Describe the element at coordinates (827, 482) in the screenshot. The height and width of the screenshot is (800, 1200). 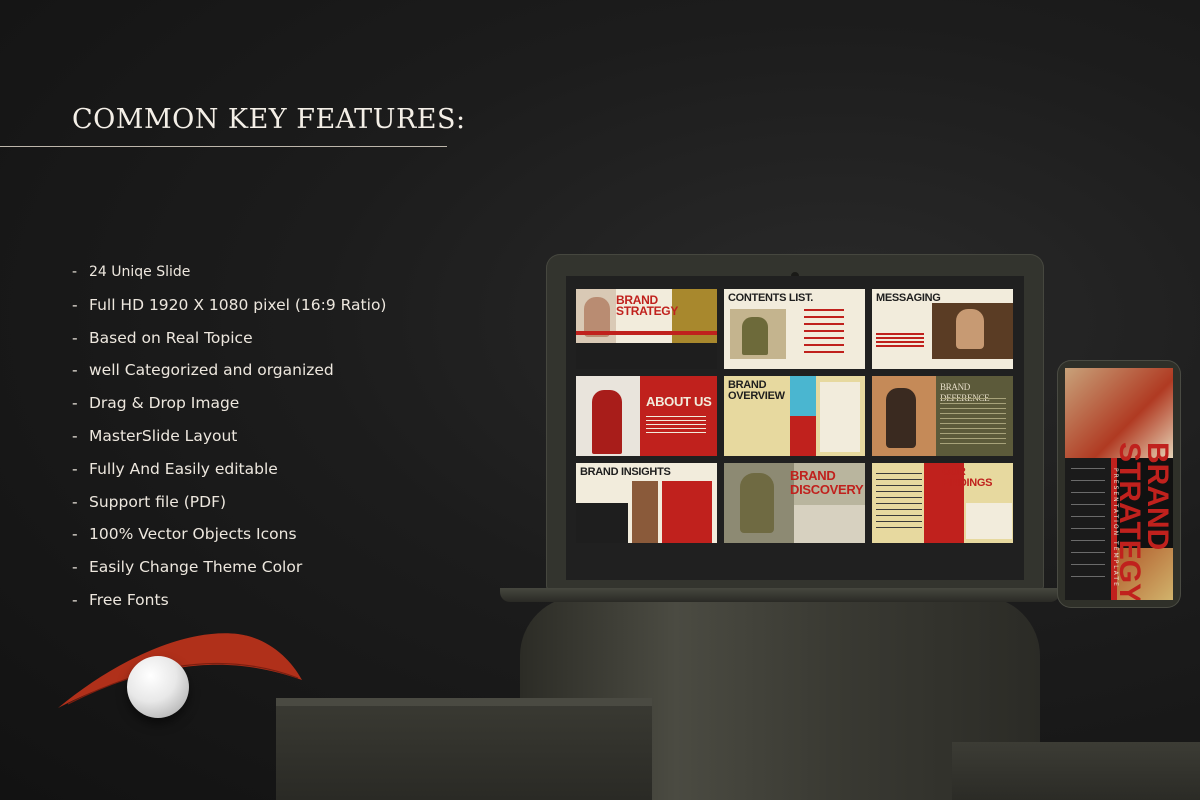
I see `slide-title: BRAND DISCOVERY` at that location.